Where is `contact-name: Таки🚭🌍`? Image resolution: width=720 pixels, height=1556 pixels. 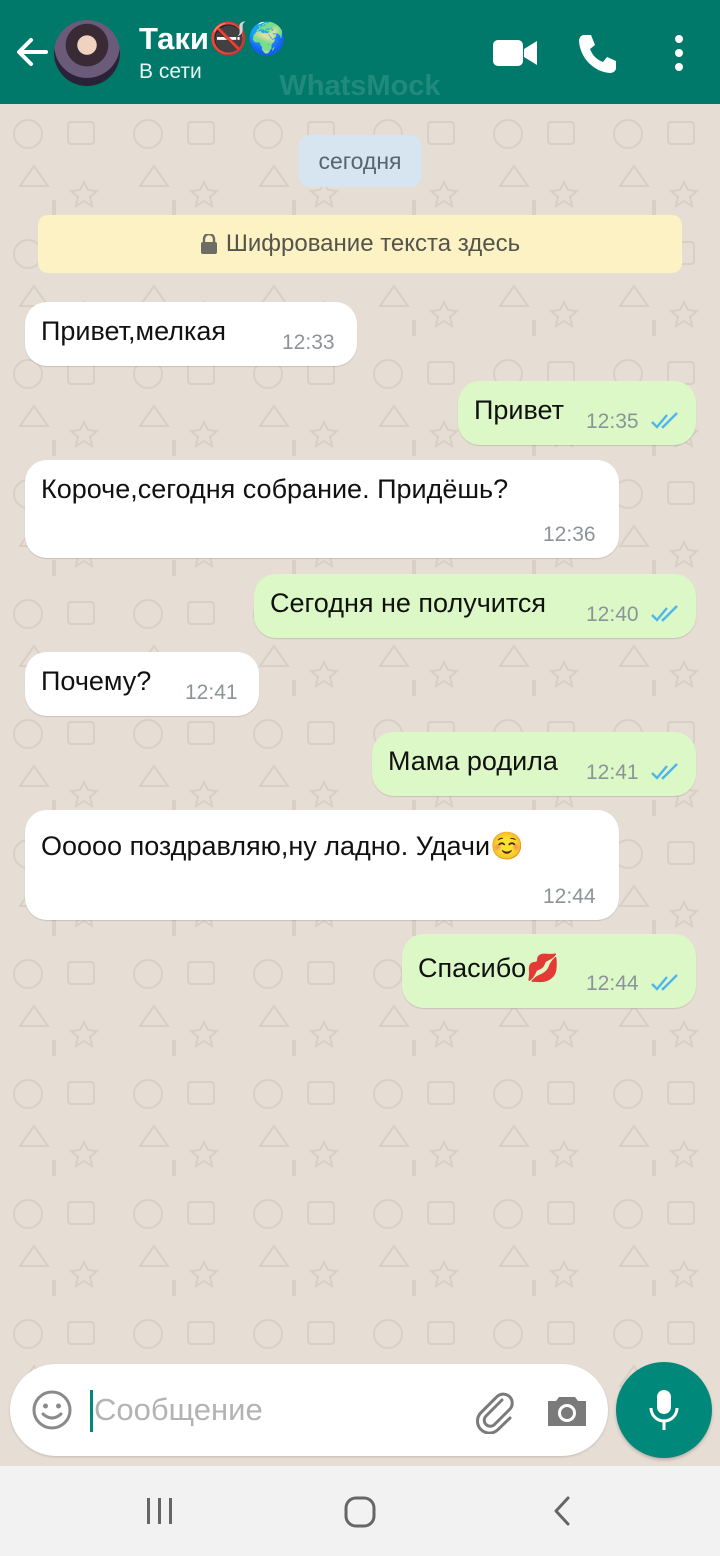
contact-name: Таки🚭🌍 is located at coordinates (212, 38).